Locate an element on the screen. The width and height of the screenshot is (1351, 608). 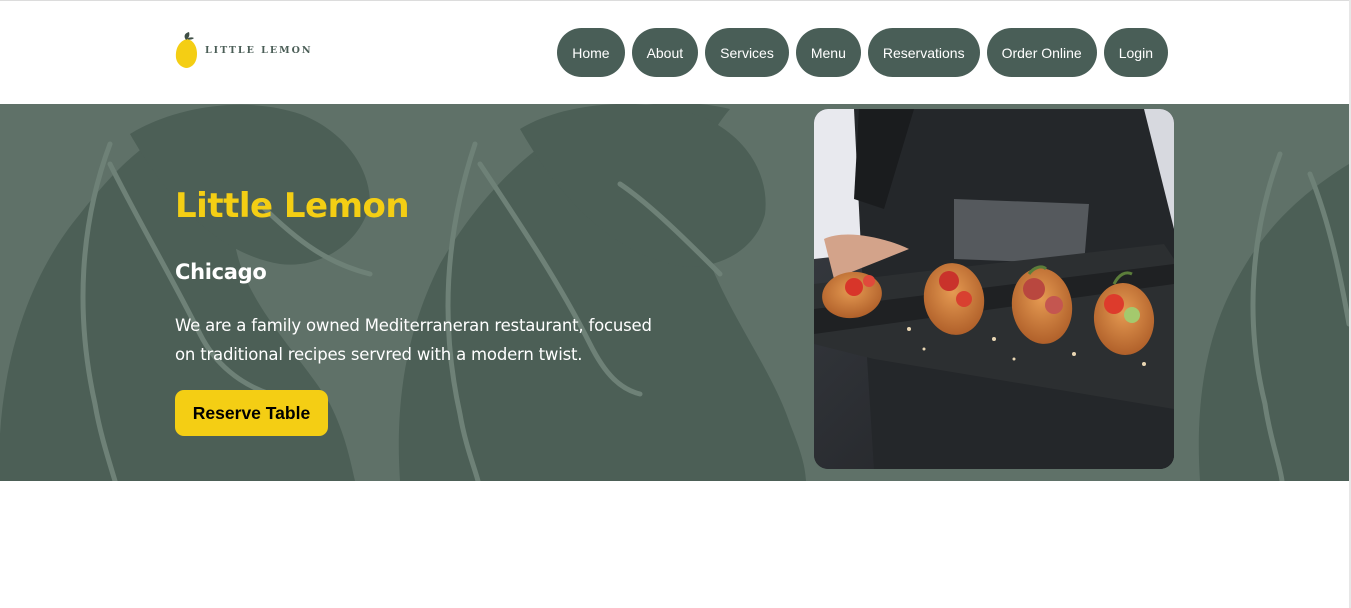
nav-services: Services is located at coordinates (747, 52).